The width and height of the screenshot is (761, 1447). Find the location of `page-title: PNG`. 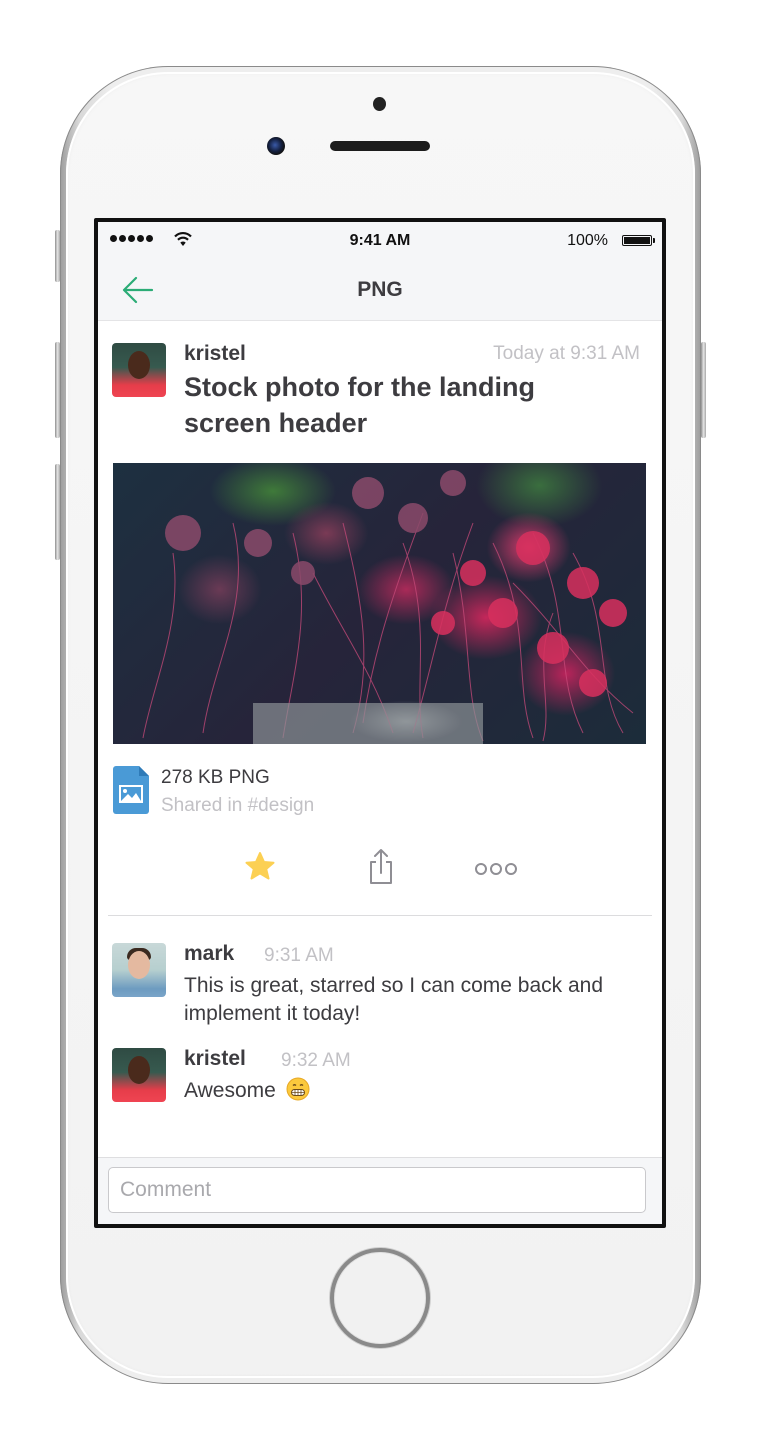

page-title: PNG is located at coordinates (380, 289).